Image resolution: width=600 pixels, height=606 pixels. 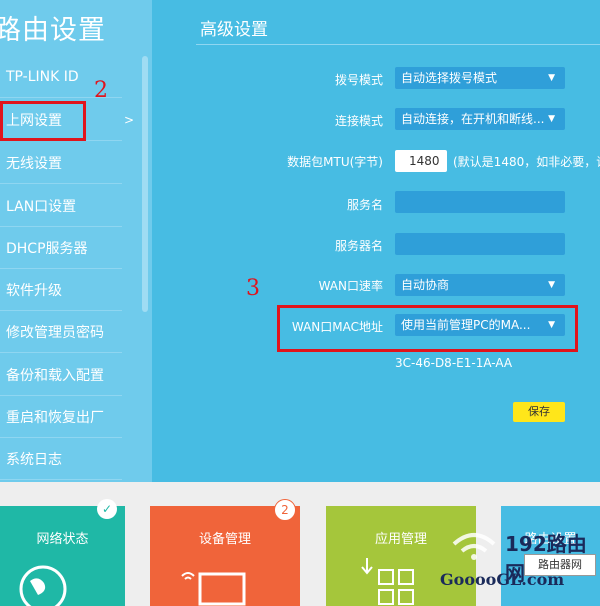 I want to click on wan-speed-select: 自动协商 ▼, so click(x=480, y=285).